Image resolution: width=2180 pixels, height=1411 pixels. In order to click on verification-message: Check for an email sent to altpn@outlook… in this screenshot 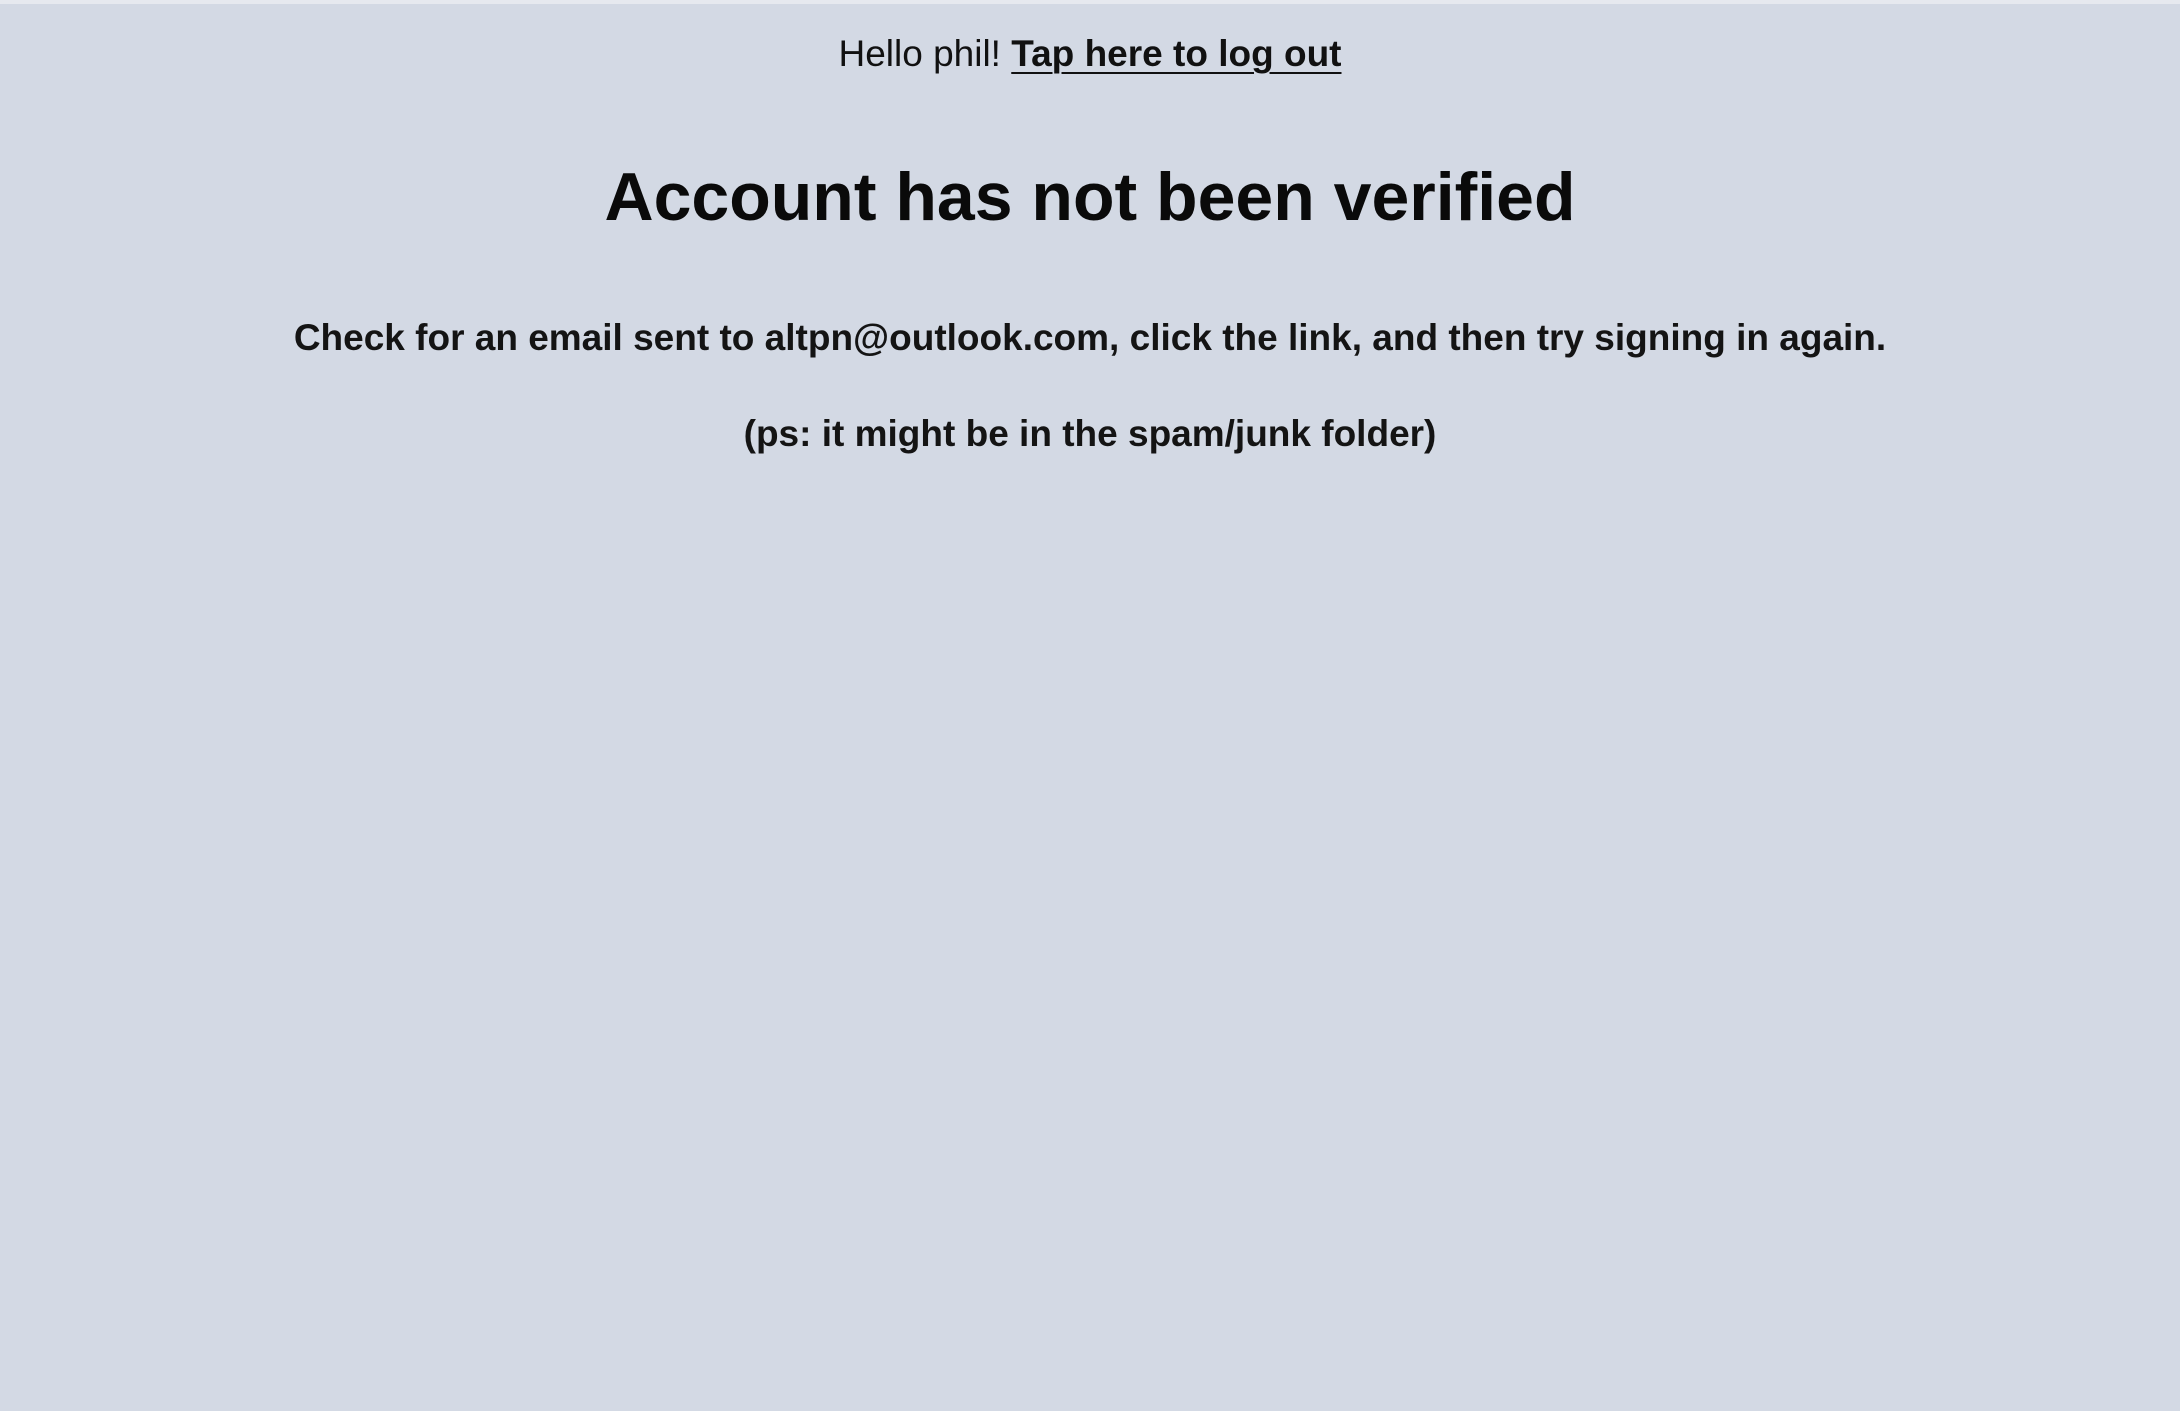, I will do `click(1090, 337)`.